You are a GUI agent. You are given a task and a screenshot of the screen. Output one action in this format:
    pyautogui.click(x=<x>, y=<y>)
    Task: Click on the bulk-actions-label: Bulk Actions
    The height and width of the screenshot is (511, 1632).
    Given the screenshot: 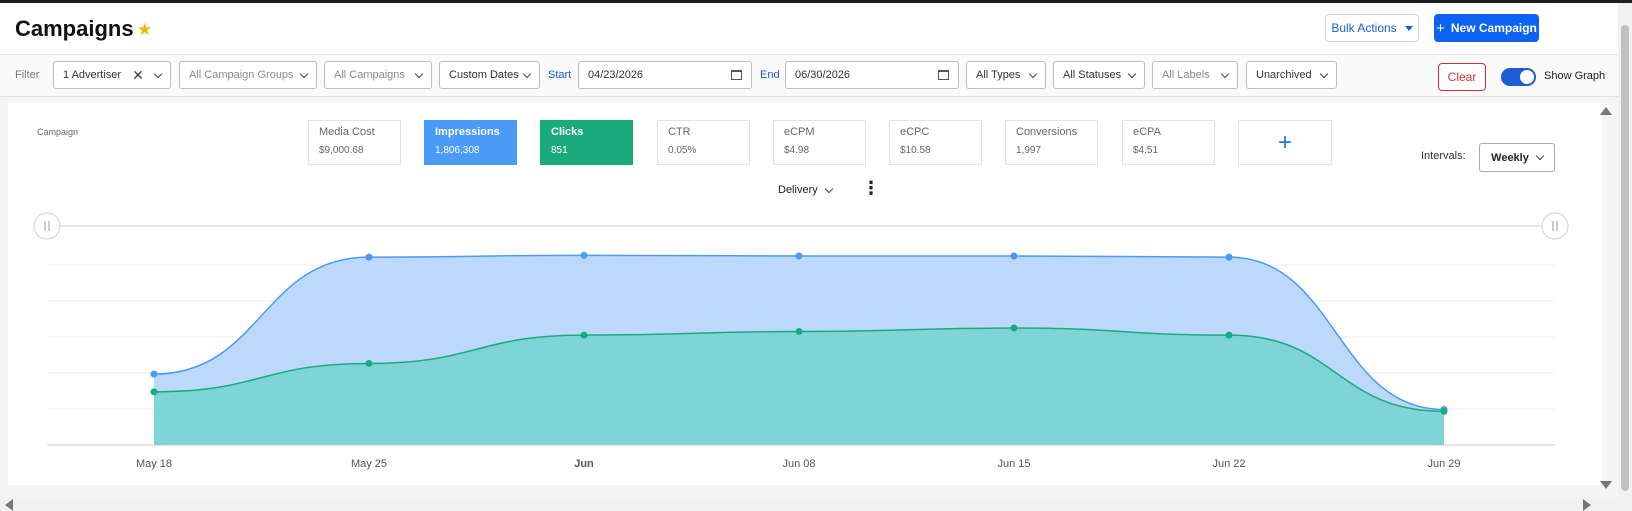 What is the action you would take?
    pyautogui.click(x=1364, y=28)
    